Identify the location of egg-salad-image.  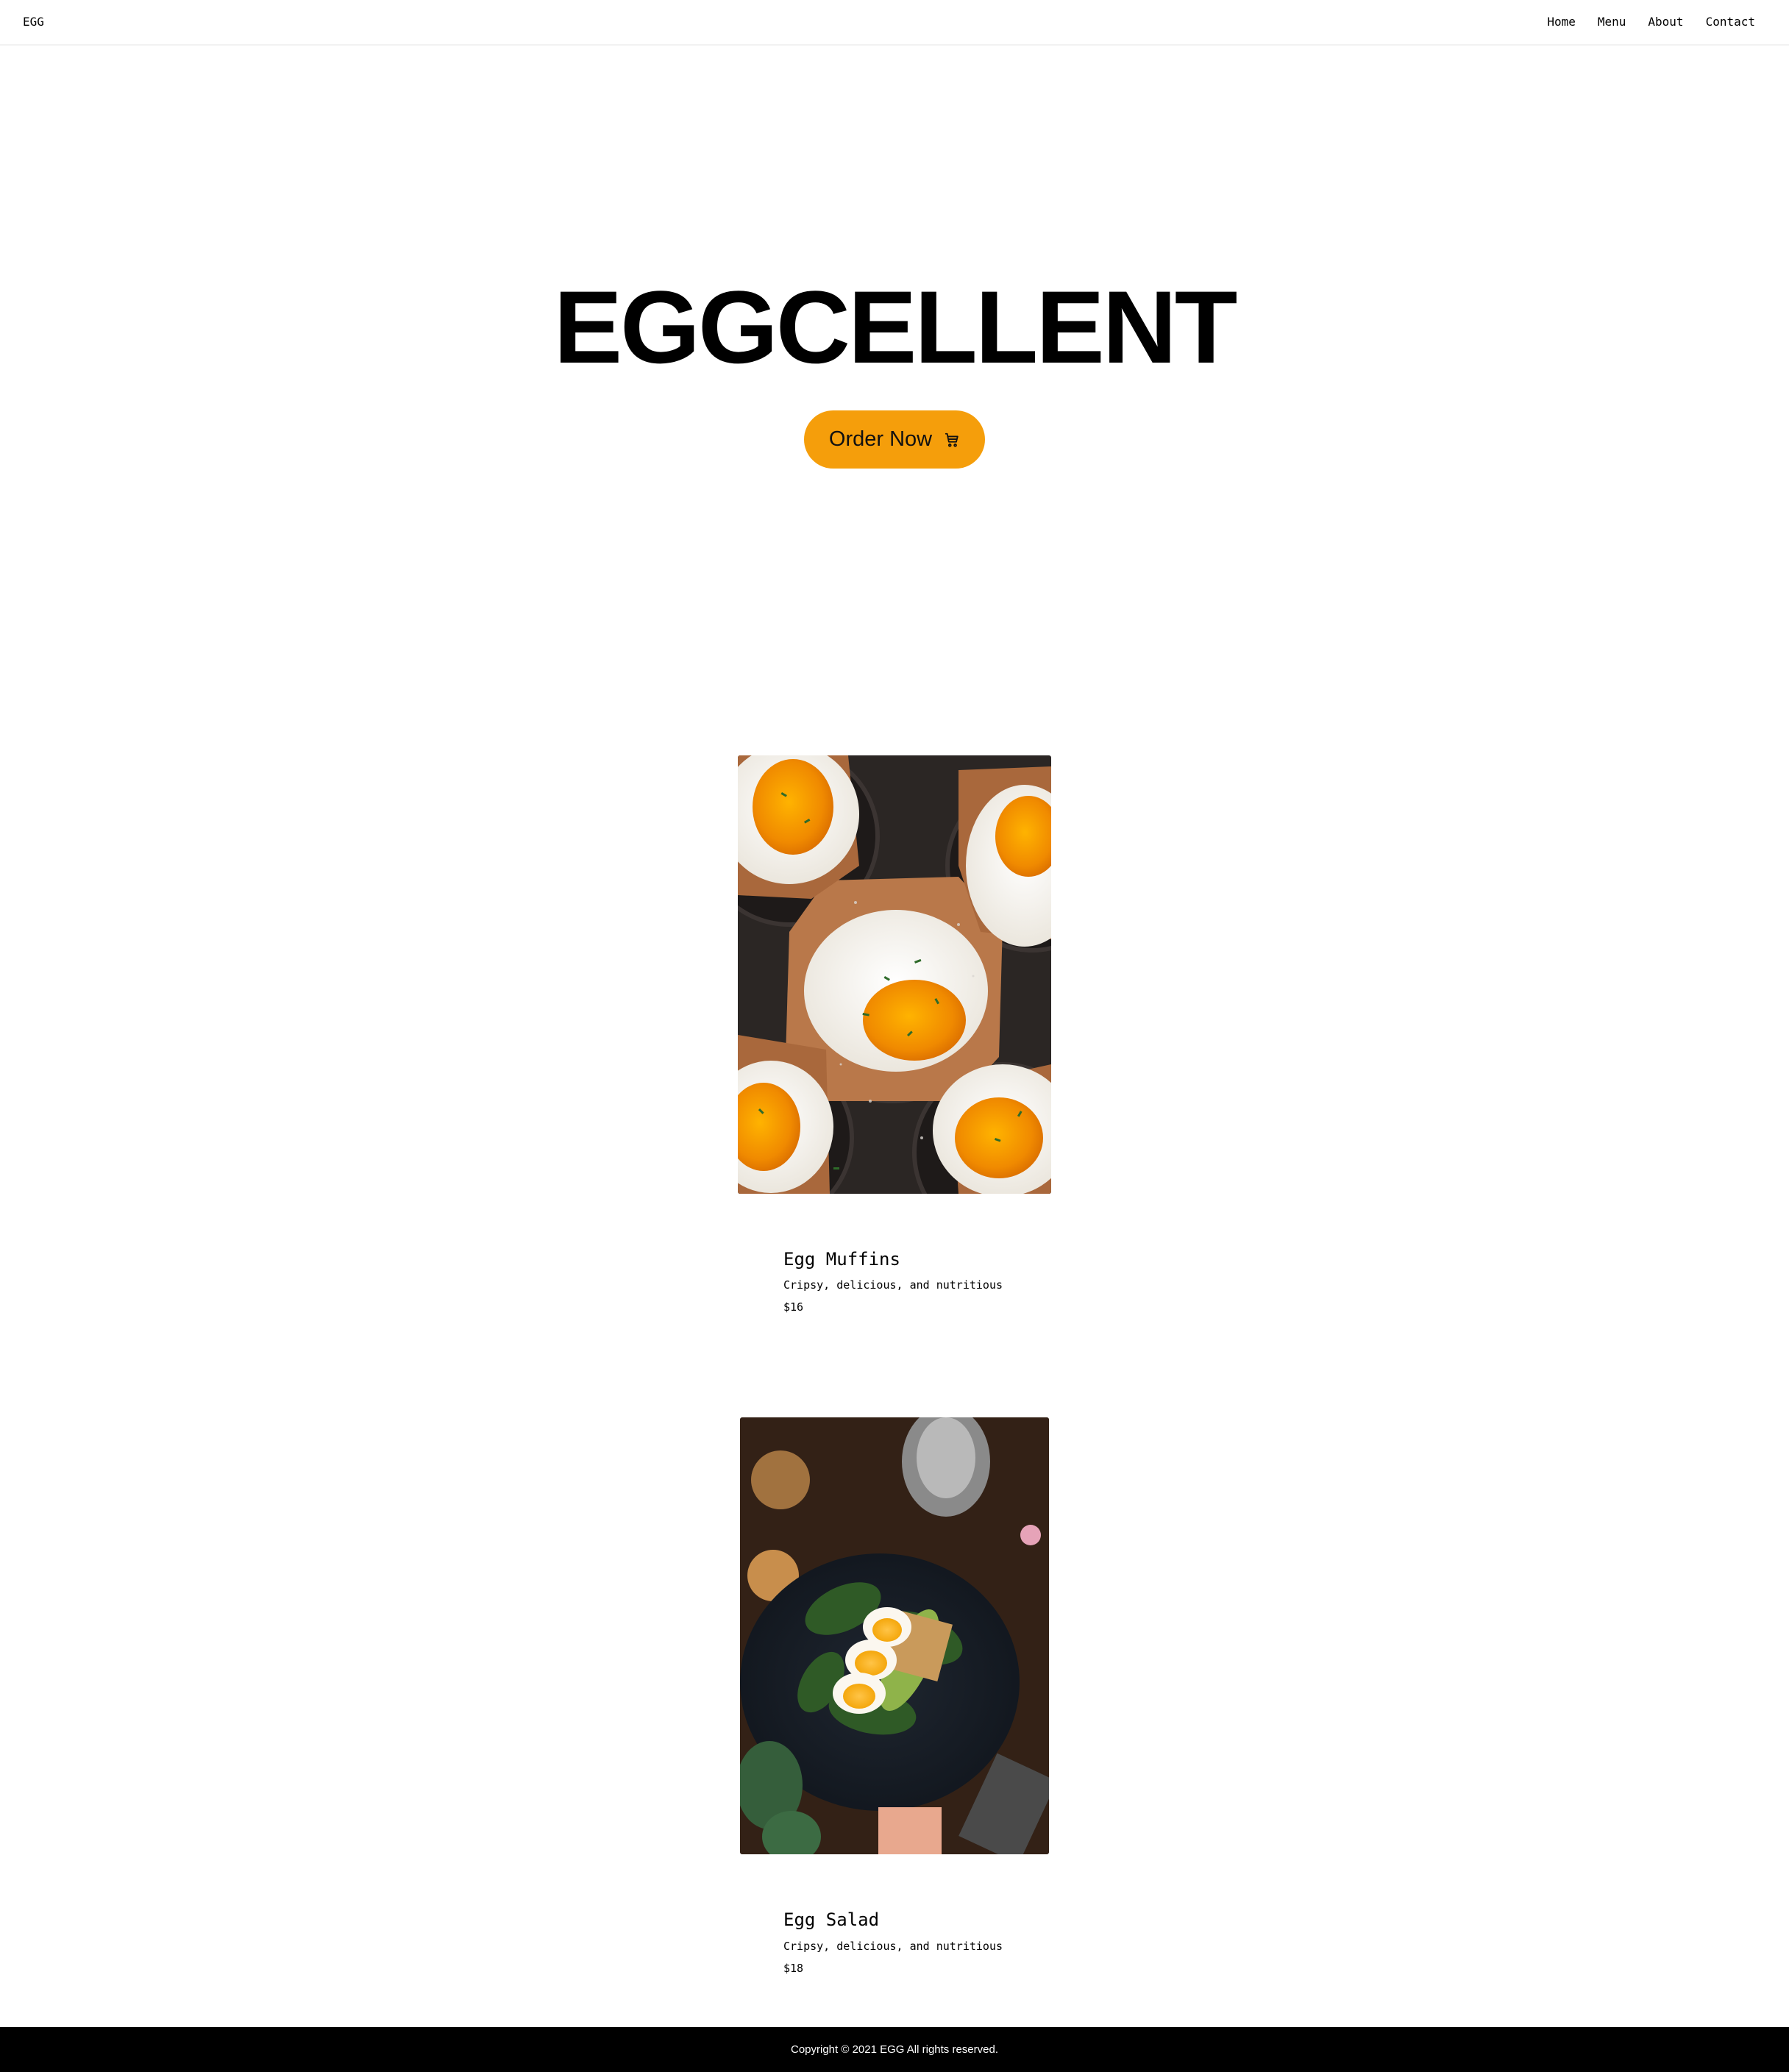
(894, 1635).